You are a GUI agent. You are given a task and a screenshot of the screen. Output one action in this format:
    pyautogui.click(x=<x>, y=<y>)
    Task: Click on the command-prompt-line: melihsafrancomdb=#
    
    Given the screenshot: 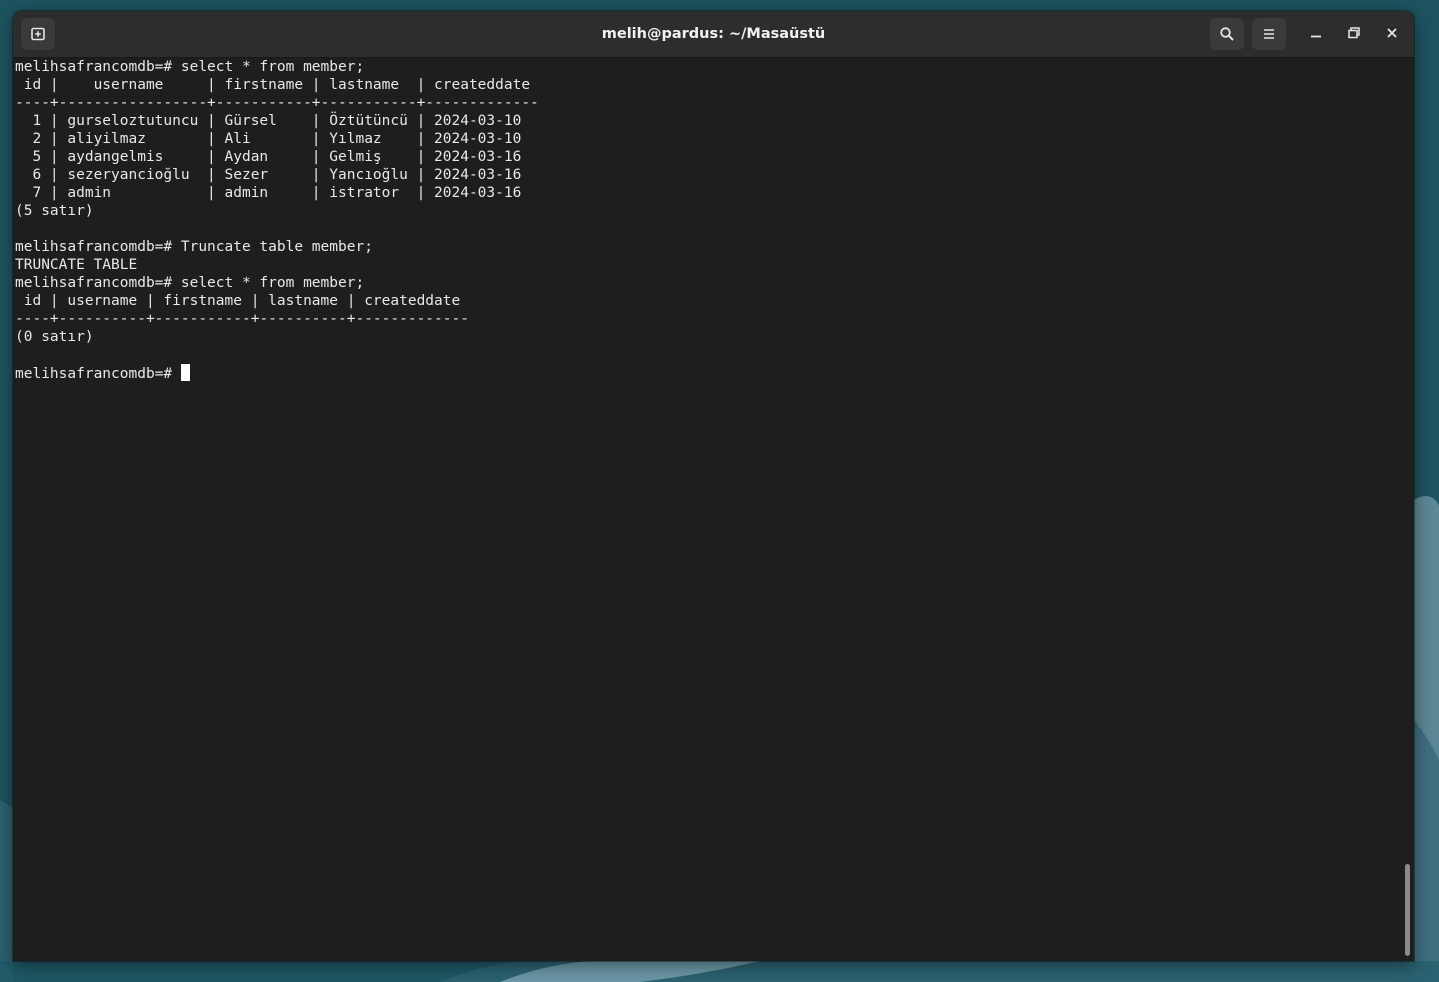 What is the action you would take?
    pyautogui.click(x=705, y=373)
    